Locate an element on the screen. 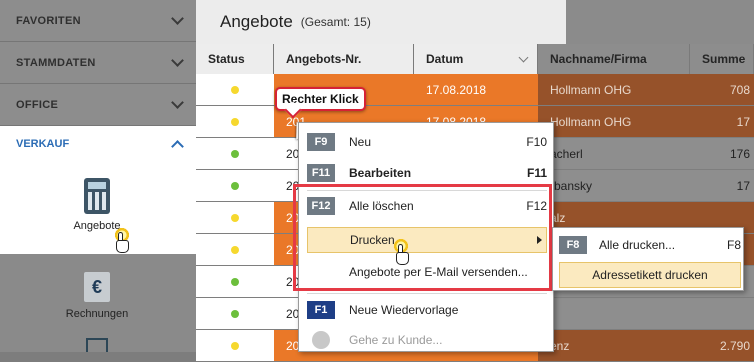 This screenshot has width=754, height=362. name-cell: enz is located at coordinates (614, 345).